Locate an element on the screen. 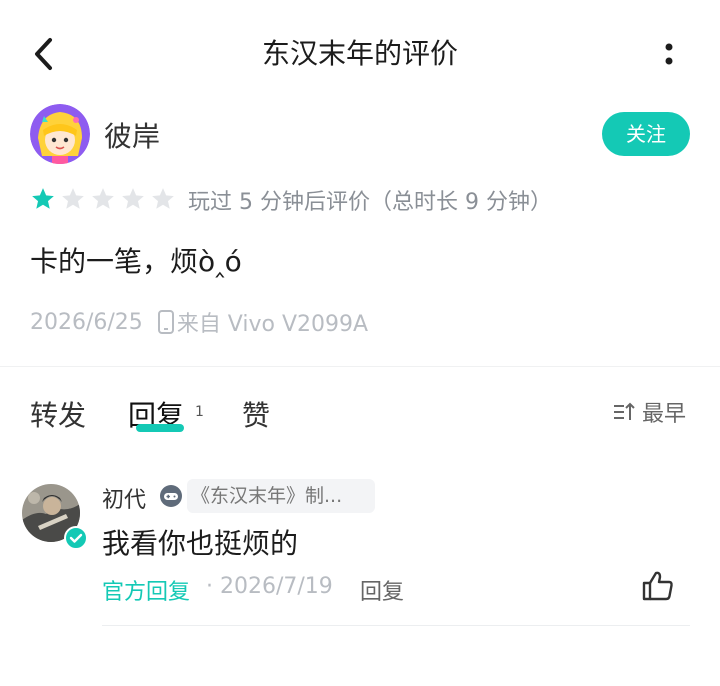 The image size is (720, 686). star-filled-icon is located at coordinates (43, 198).